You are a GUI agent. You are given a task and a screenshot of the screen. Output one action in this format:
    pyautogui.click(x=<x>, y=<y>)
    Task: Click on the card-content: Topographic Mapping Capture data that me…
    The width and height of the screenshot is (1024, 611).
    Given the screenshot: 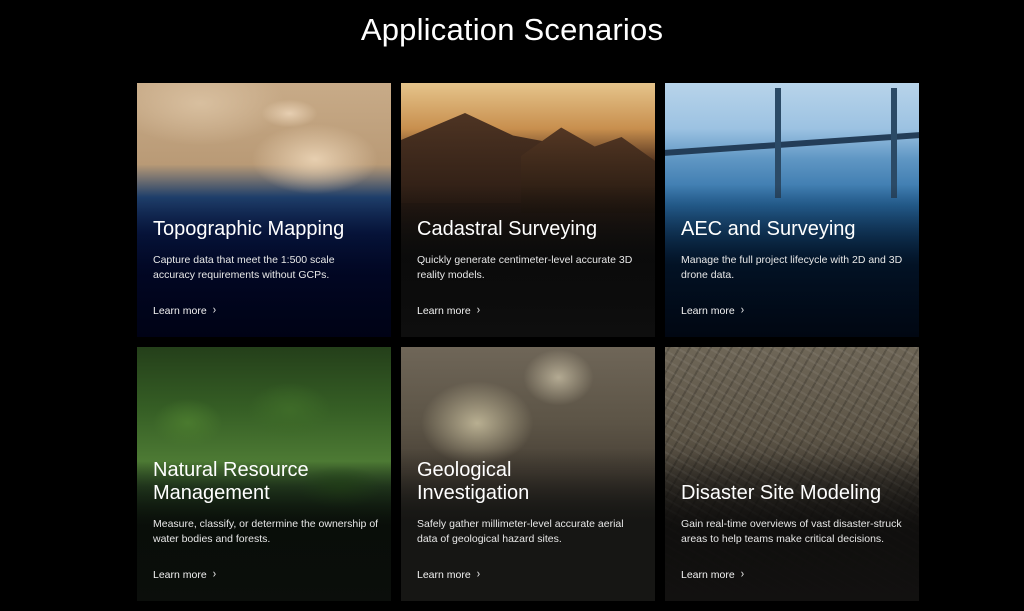 What is the action you would take?
    pyautogui.click(x=266, y=268)
    